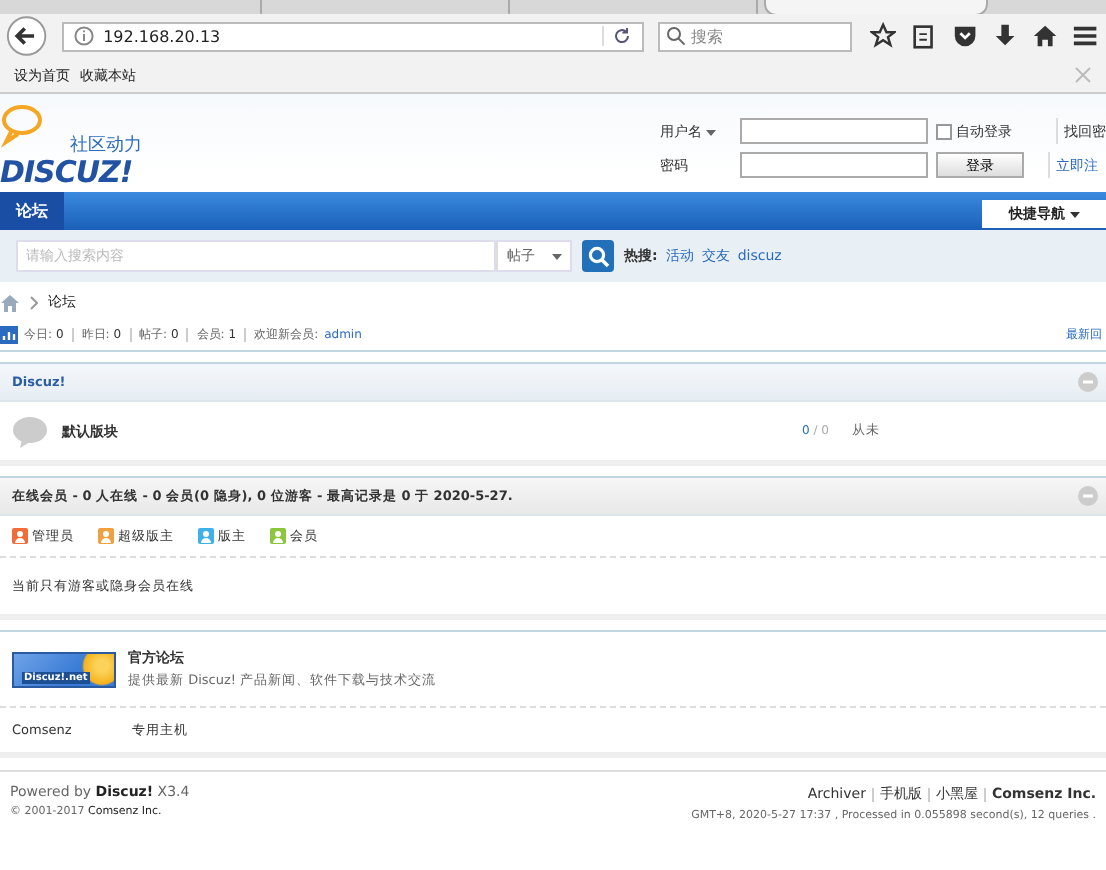  What do you see at coordinates (9, 334) in the screenshot?
I see `chart-icon` at bounding box center [9, 334].